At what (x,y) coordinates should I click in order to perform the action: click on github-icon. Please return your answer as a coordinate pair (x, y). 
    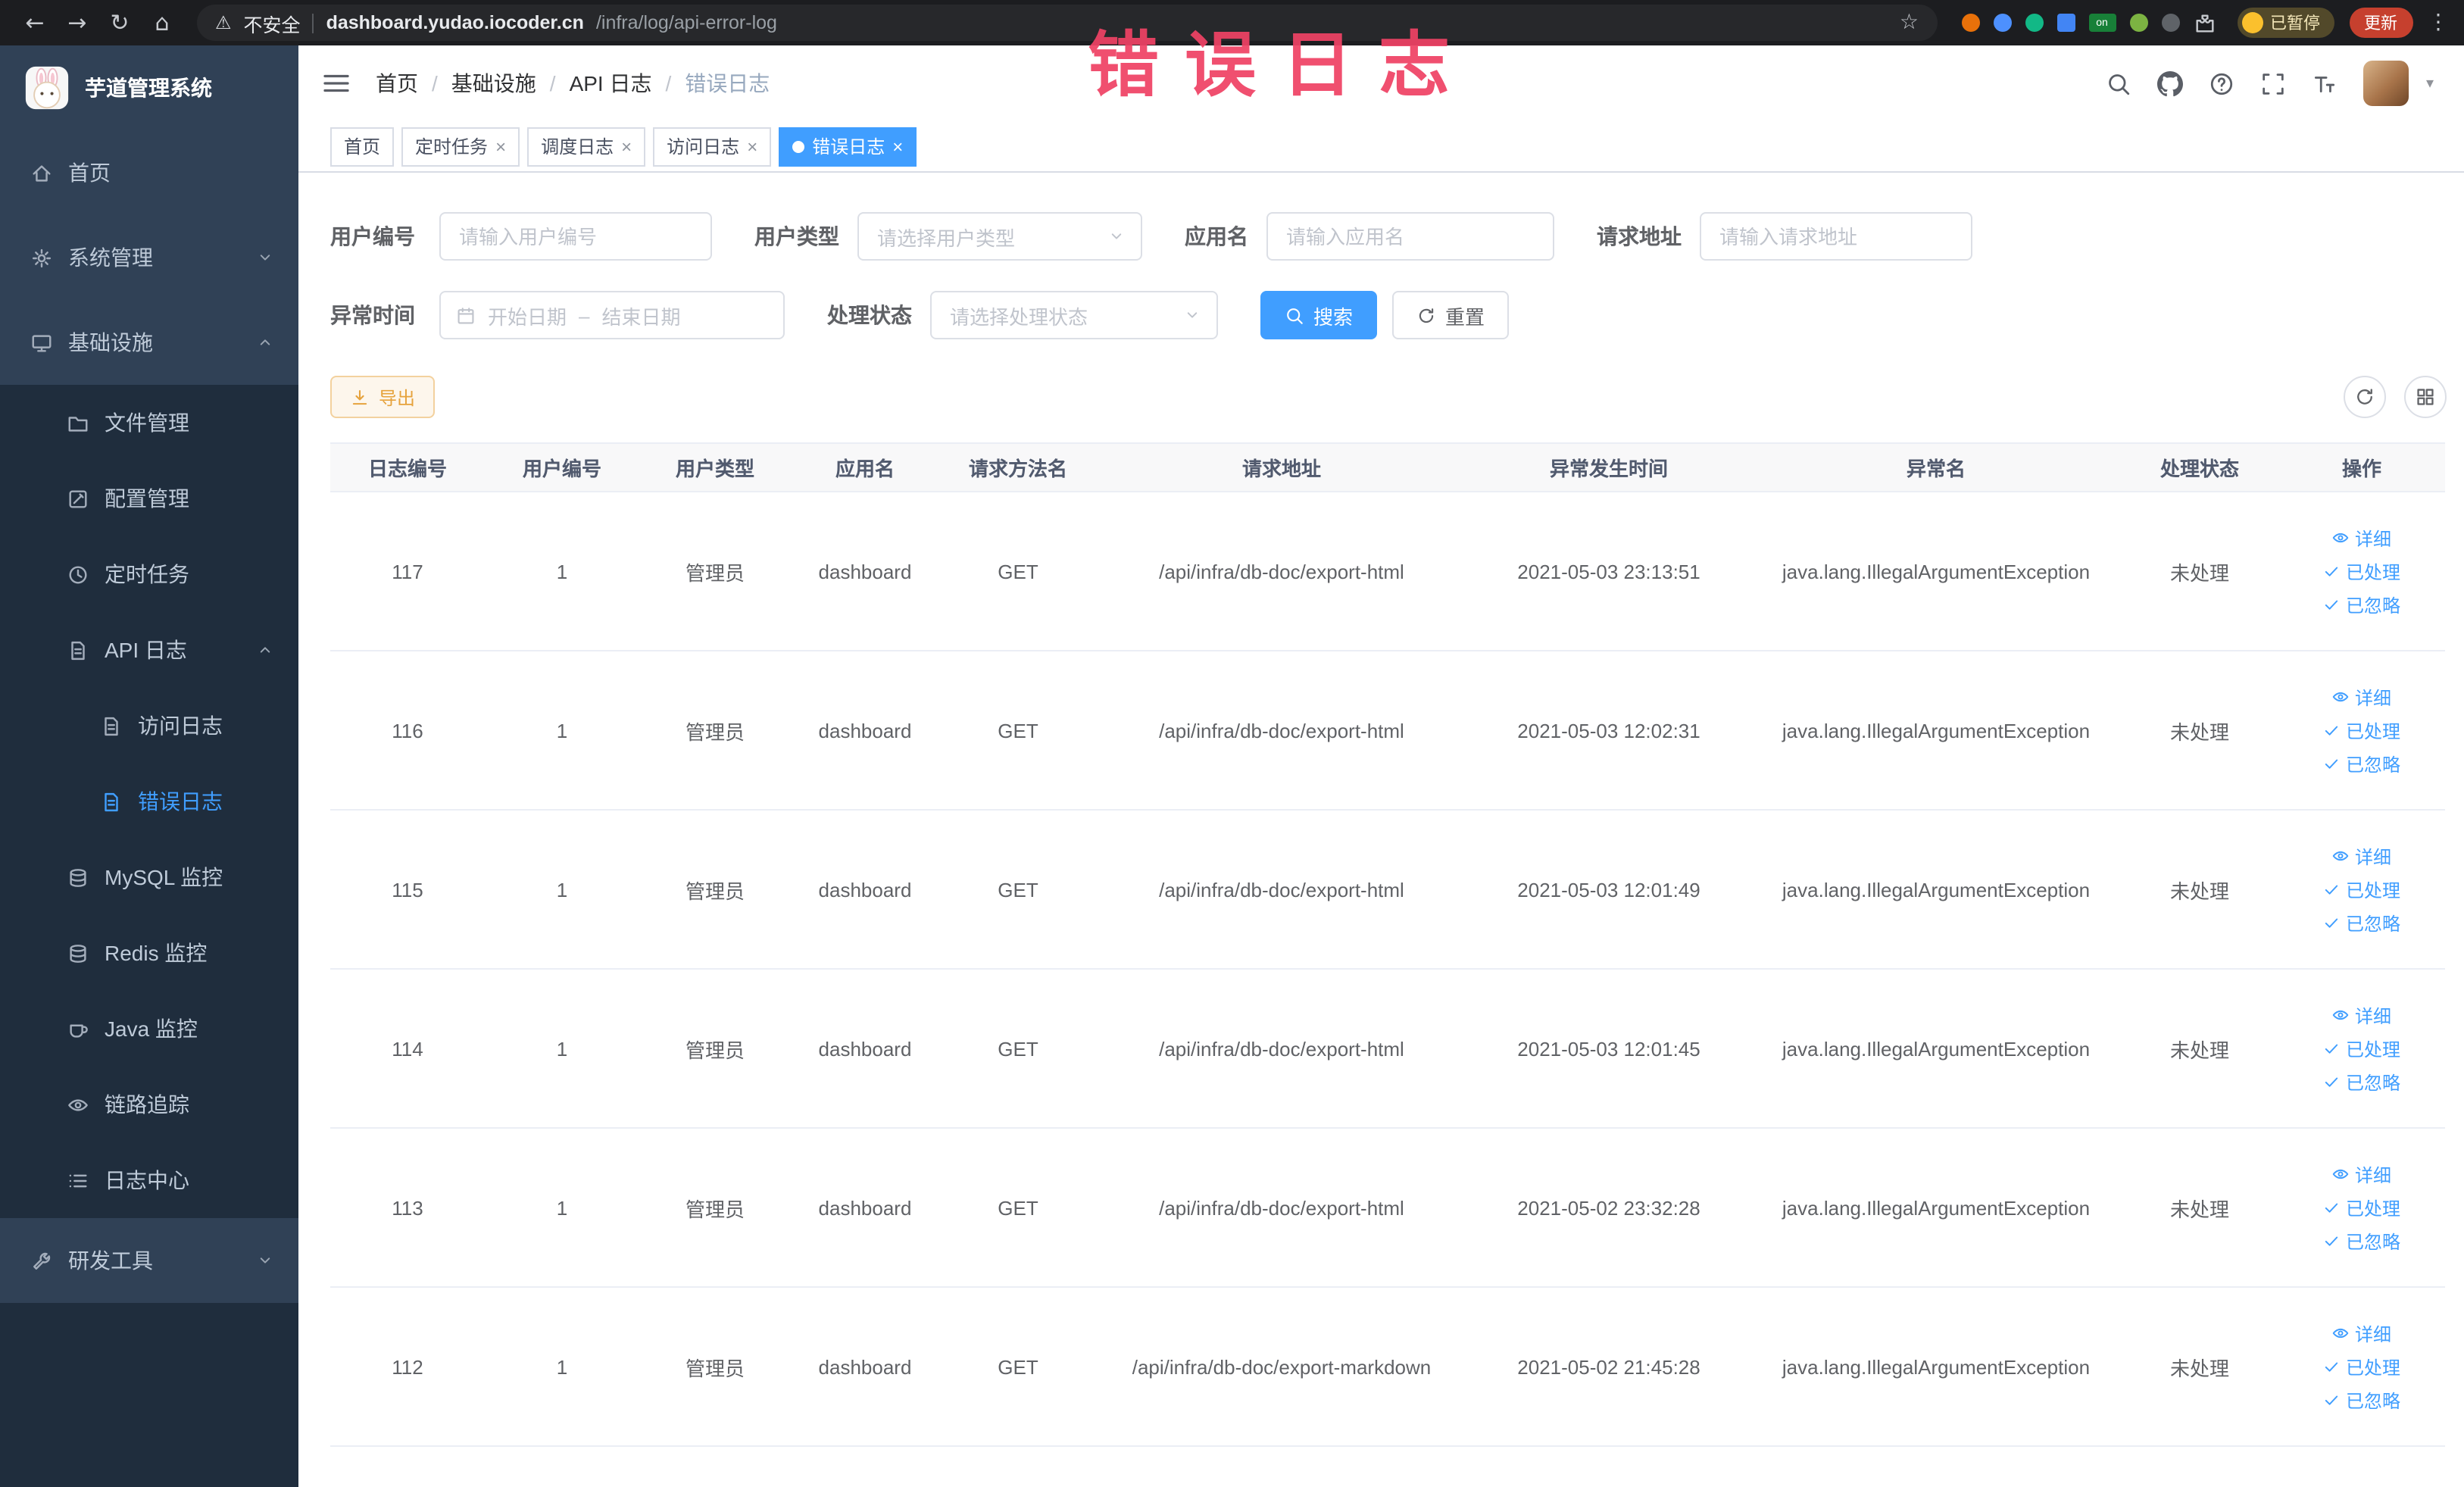
    Looking at the image, I should click on (2171, 83).